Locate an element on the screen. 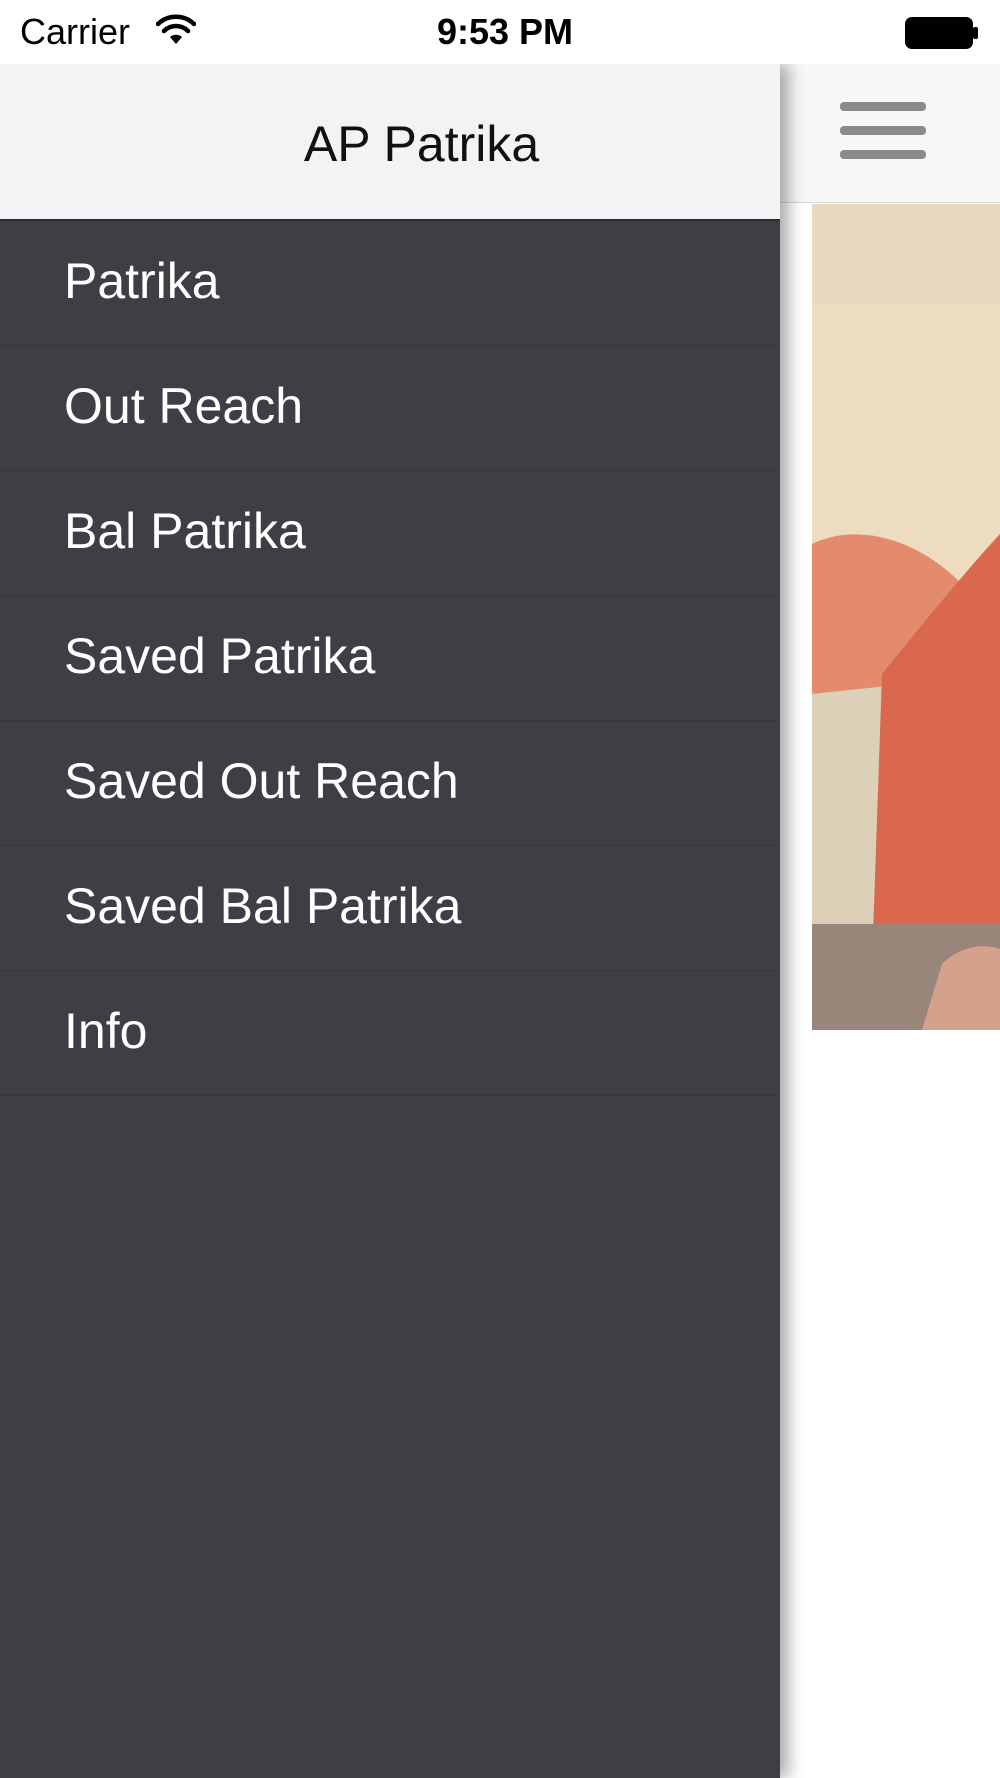 The width and height of the screenshot is (1000, 1778). menu-item-patrika: Patrika is located at coordinates (390, 283).